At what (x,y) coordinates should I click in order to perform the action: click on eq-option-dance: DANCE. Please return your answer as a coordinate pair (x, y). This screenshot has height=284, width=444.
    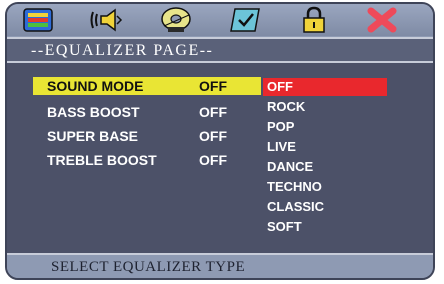
    Looking at the image, I should click on (290, 167).